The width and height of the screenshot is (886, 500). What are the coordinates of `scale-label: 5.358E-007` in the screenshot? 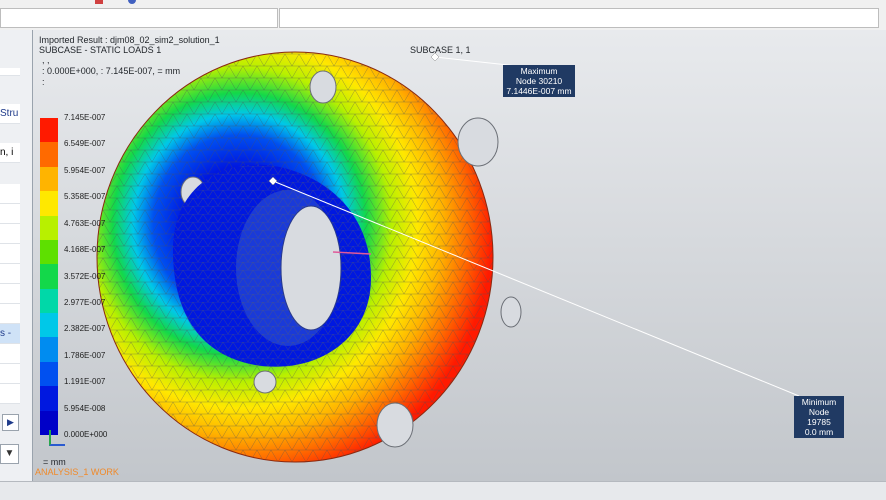 It's located at (85, 197).